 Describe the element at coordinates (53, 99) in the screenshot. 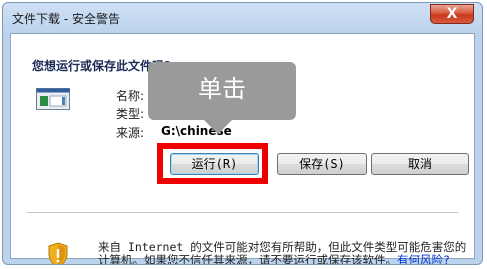

I see `executable-file-icon` at that location.